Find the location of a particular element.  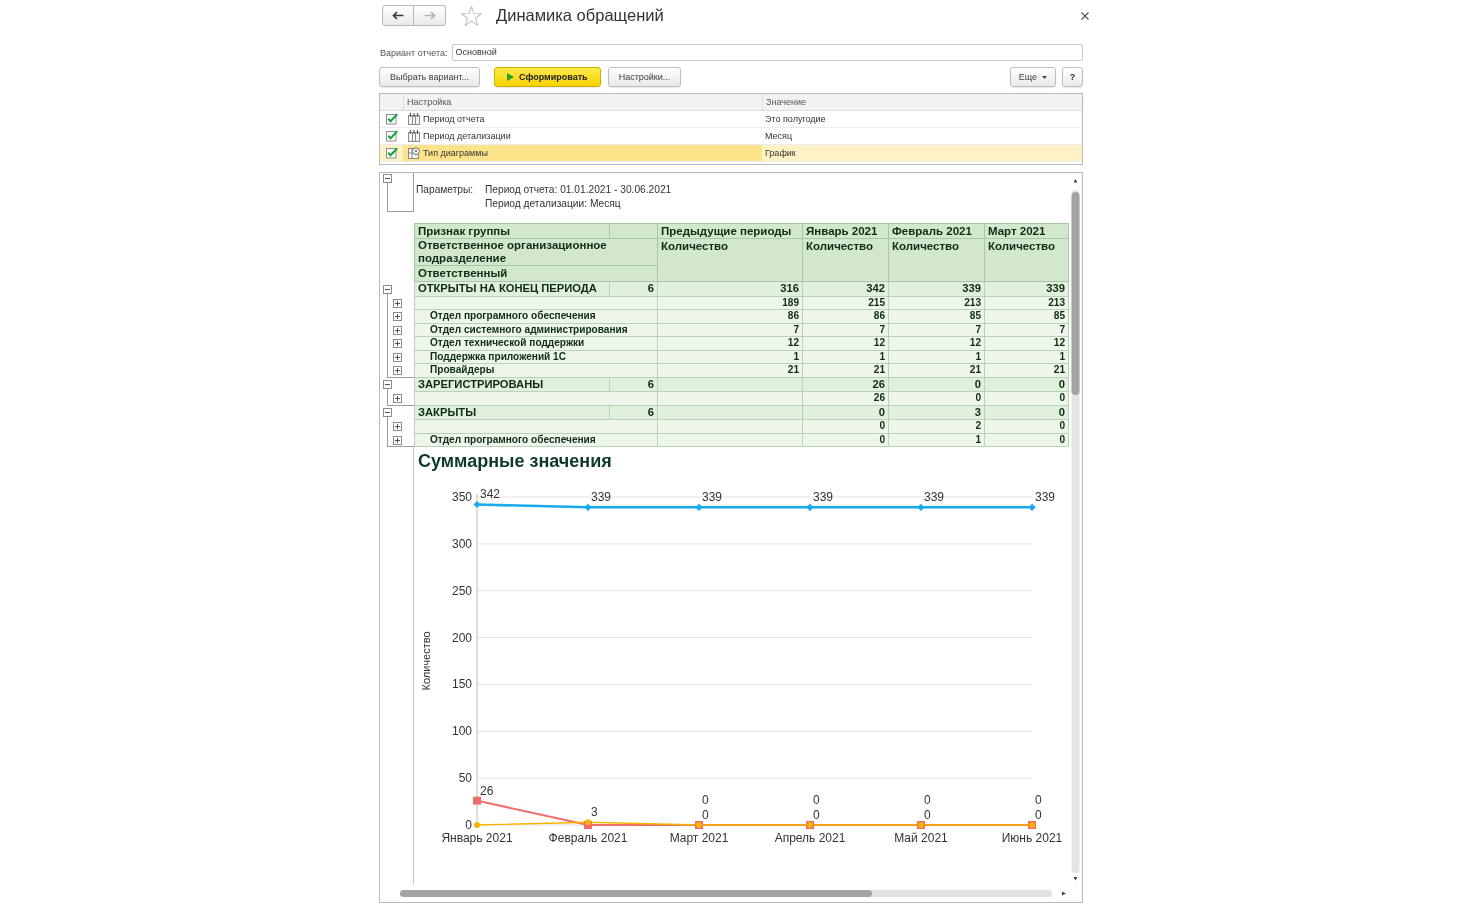

generate-button: Сформировать is located at coordinates (547, 77).